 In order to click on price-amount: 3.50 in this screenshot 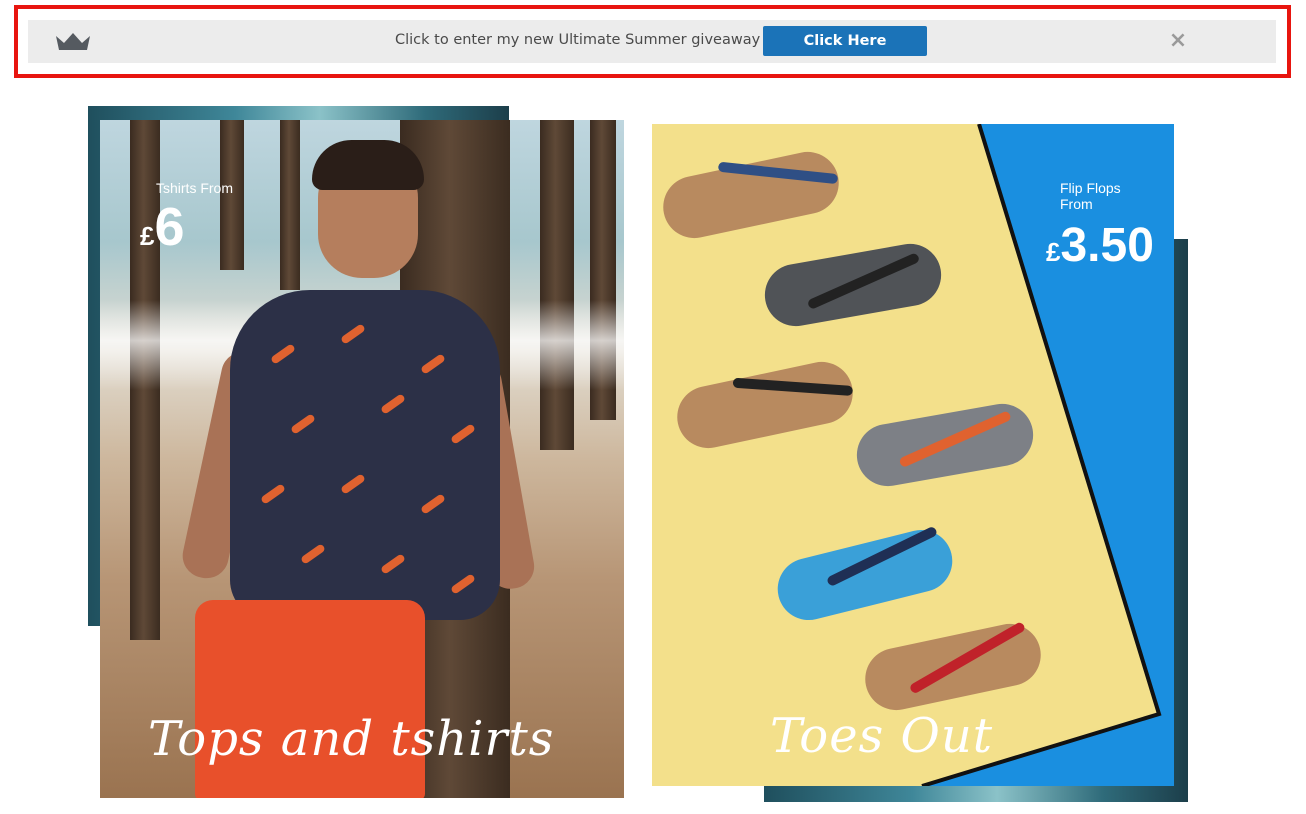, I will do `click(1107, 245)`.